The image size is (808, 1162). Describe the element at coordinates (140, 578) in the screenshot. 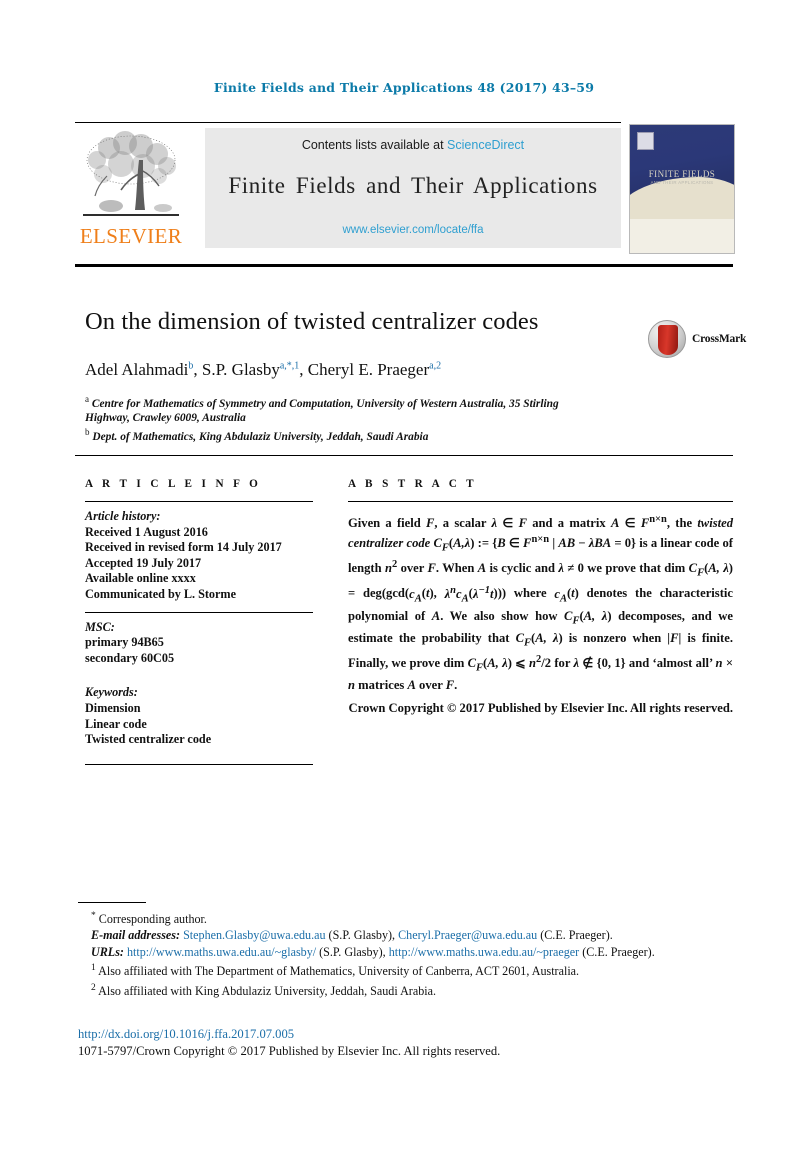

I see `history-line-3: Available online xxxx` at that location.